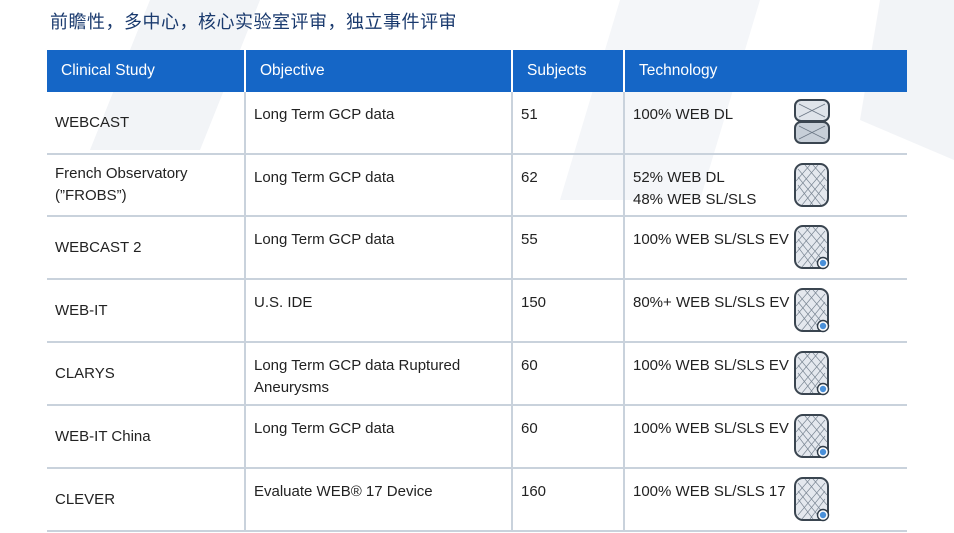 This screenshot has height=533, width=954. What do you see at coordinates (146, 123) in the screenshot?
I see `study-name-cell: WEBCAST` at bounding box center [146, 123].